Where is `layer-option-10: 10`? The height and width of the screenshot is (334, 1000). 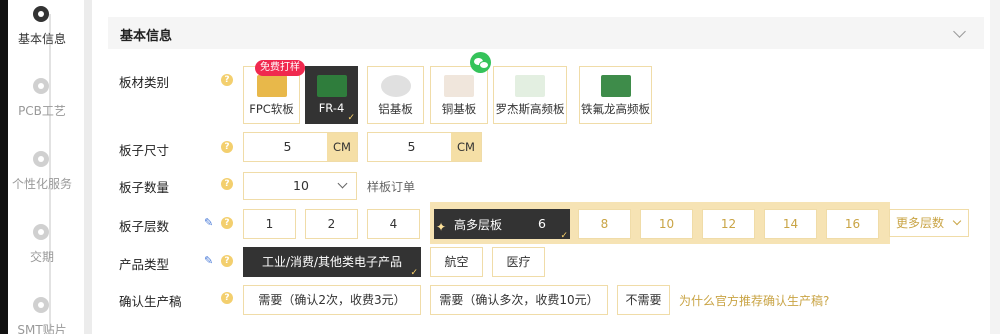
layer-option-10: 10 is located at coordinates (666, 224).